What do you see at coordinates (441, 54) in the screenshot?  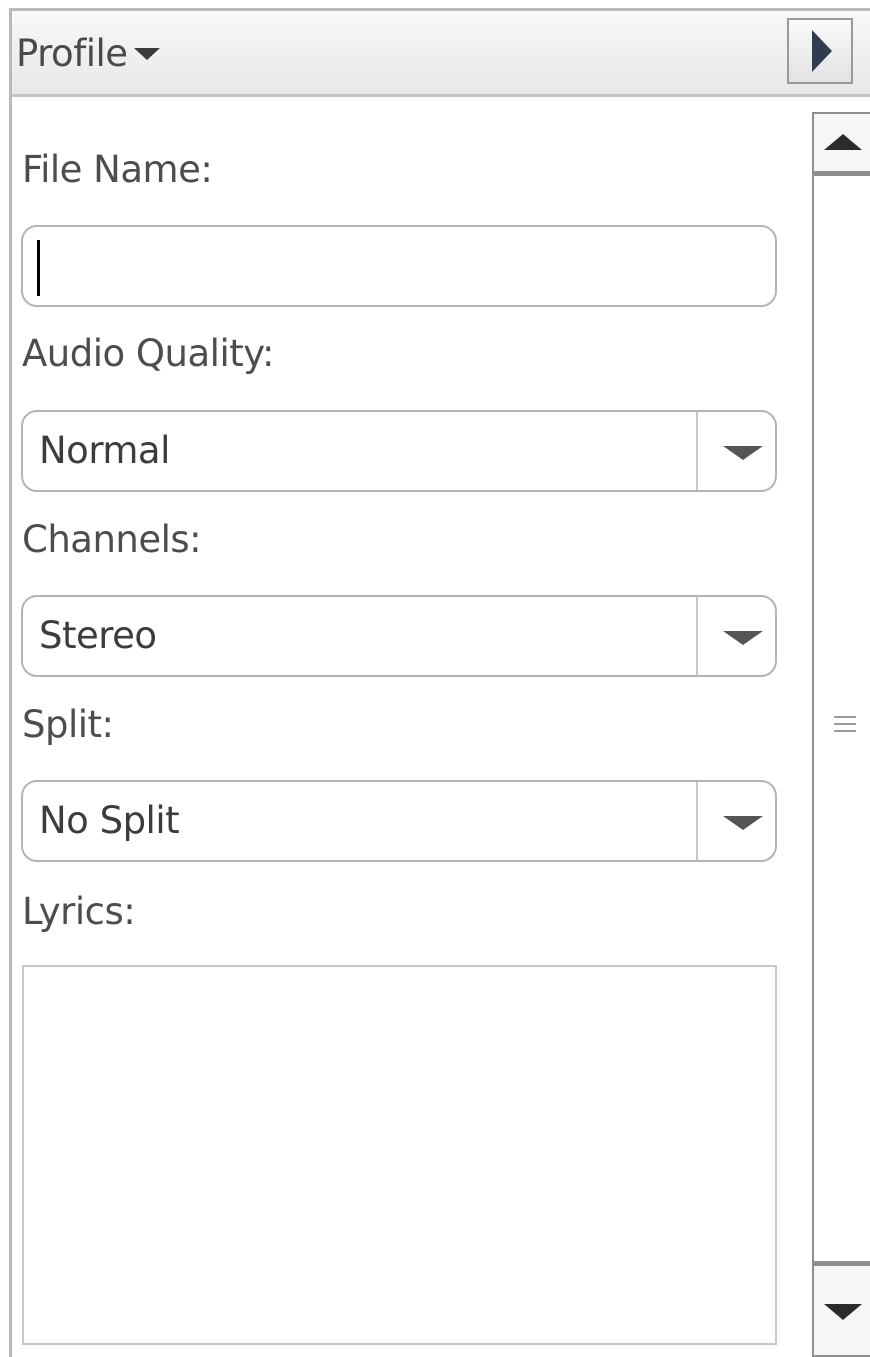 I see `panel-header: Profile` at bounding box center [441, 54].